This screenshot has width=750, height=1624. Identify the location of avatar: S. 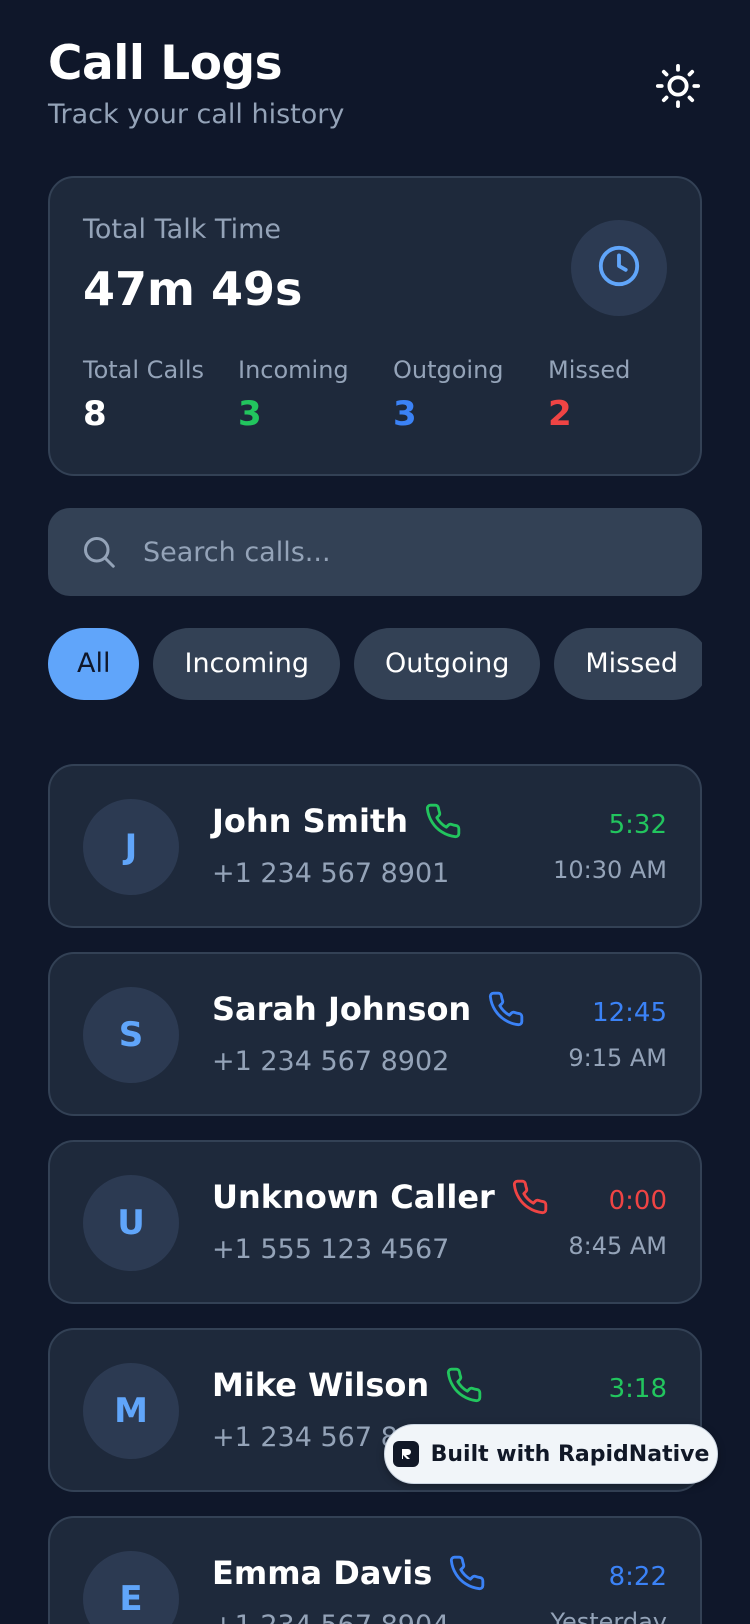
(131, 1035).